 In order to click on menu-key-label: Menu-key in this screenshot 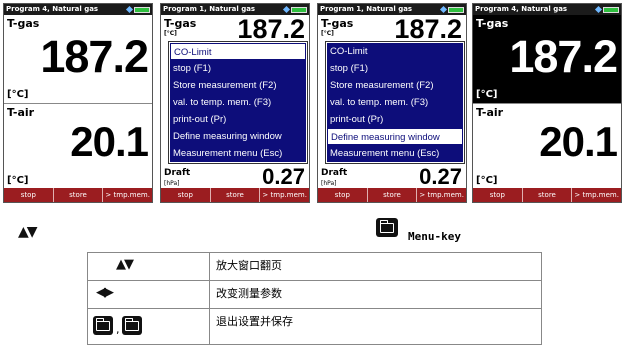, I will do `click(434, 236)`.